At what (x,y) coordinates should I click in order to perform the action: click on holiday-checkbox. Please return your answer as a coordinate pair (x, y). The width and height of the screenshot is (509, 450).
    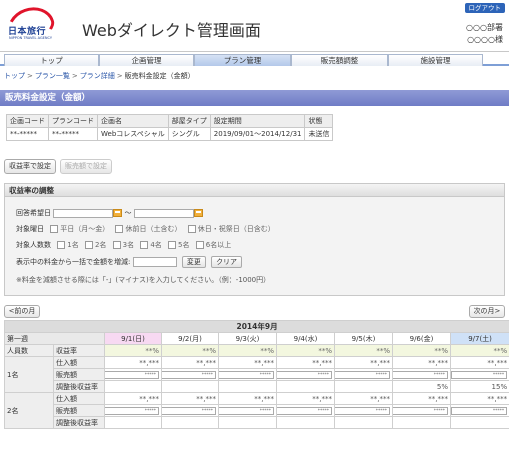
    Looking at the image, I should click on (191, 229).